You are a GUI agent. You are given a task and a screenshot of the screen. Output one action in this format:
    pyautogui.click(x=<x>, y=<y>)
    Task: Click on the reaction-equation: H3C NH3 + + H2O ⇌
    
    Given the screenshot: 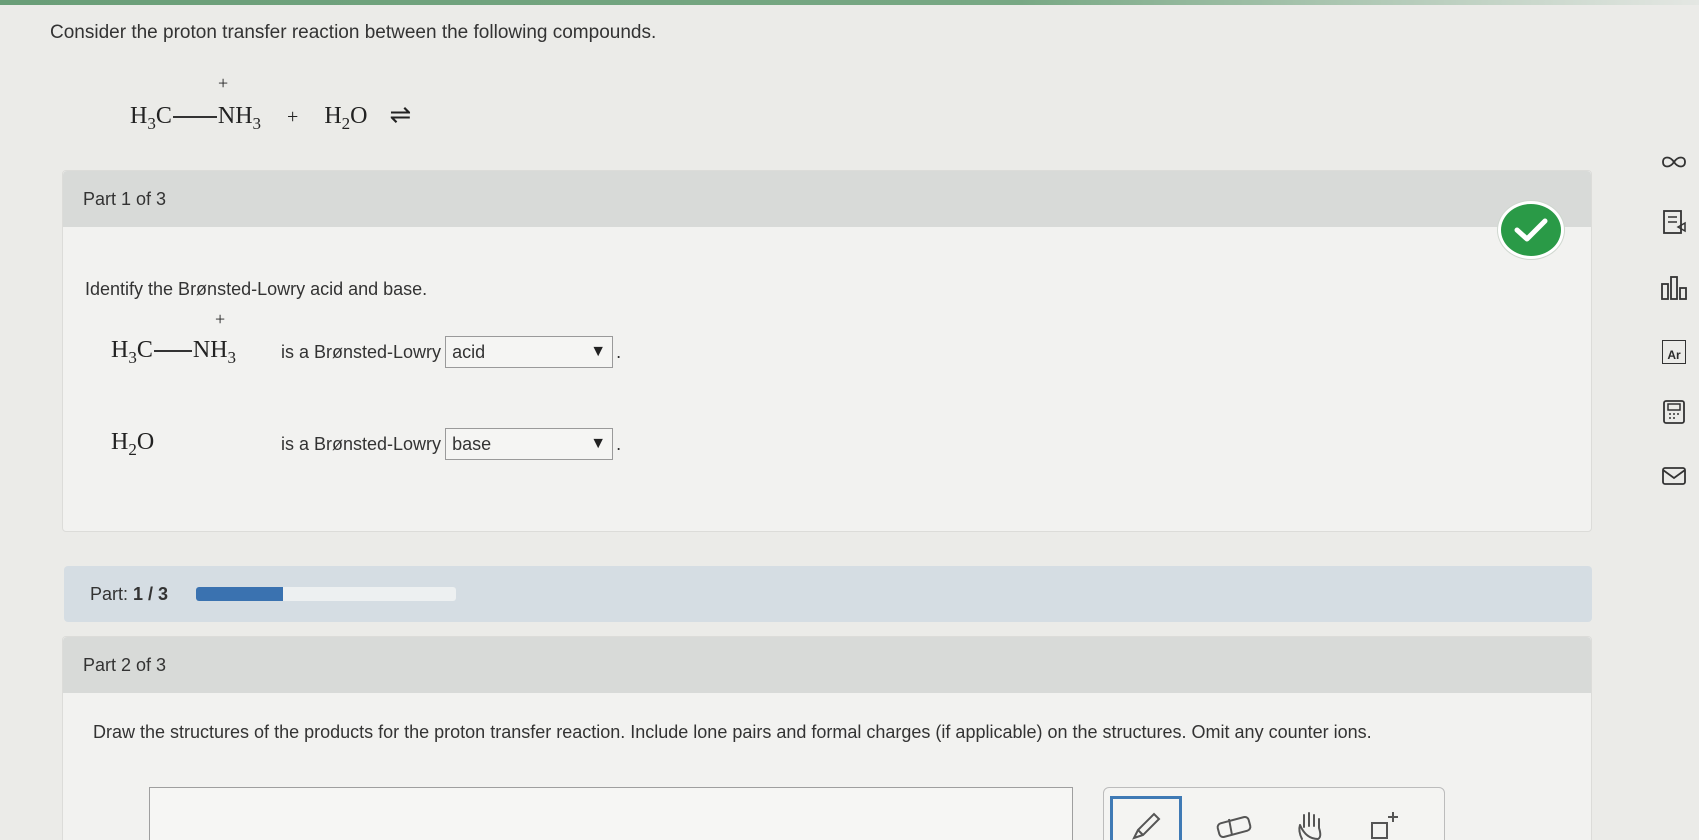 What is the action you would take?
    pyautogui.click(x=271, y=103)
    